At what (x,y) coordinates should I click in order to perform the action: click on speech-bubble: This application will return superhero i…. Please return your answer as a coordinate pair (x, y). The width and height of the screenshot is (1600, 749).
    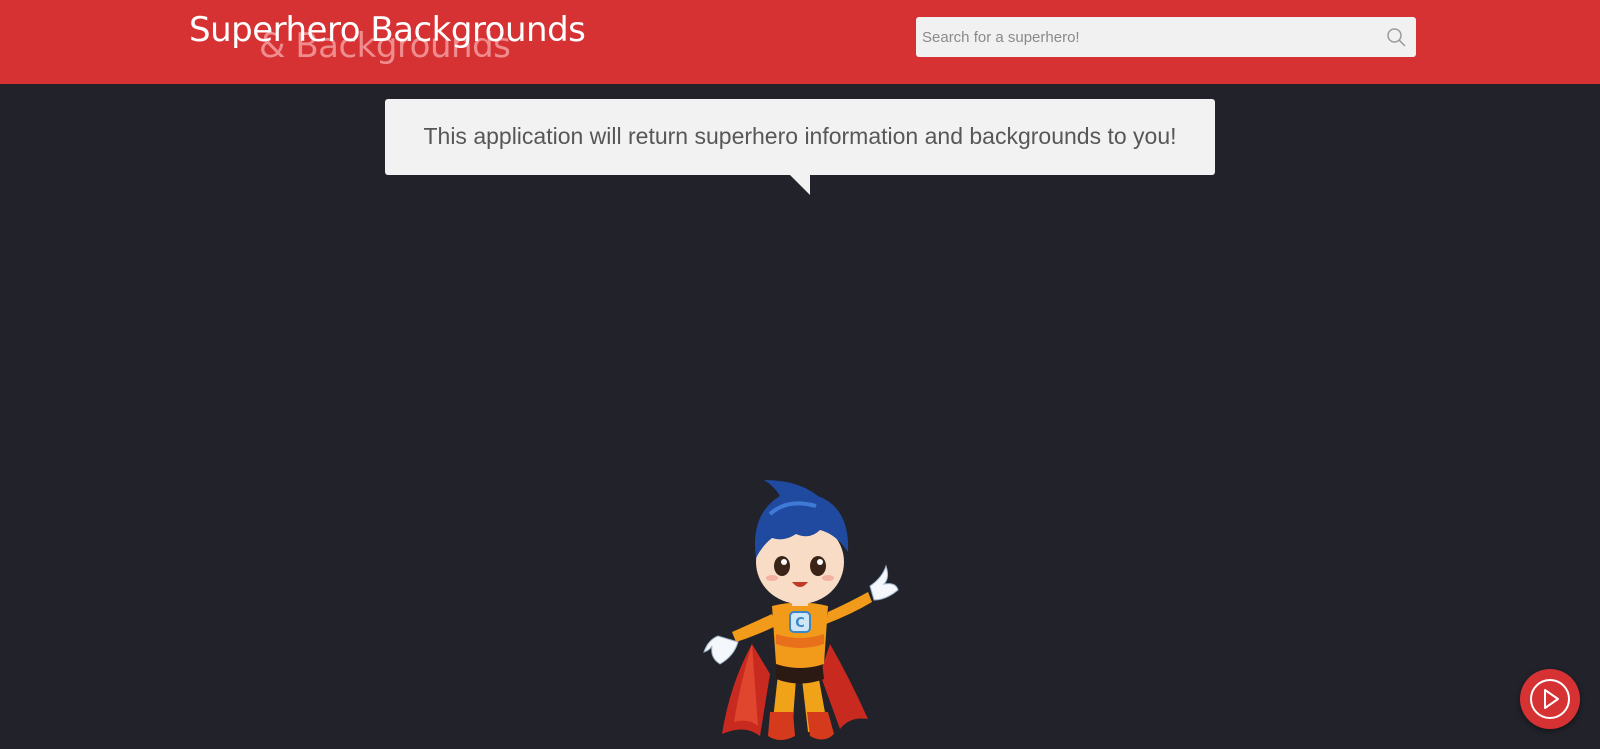
    Looking at the image, I should click on (800, 147).